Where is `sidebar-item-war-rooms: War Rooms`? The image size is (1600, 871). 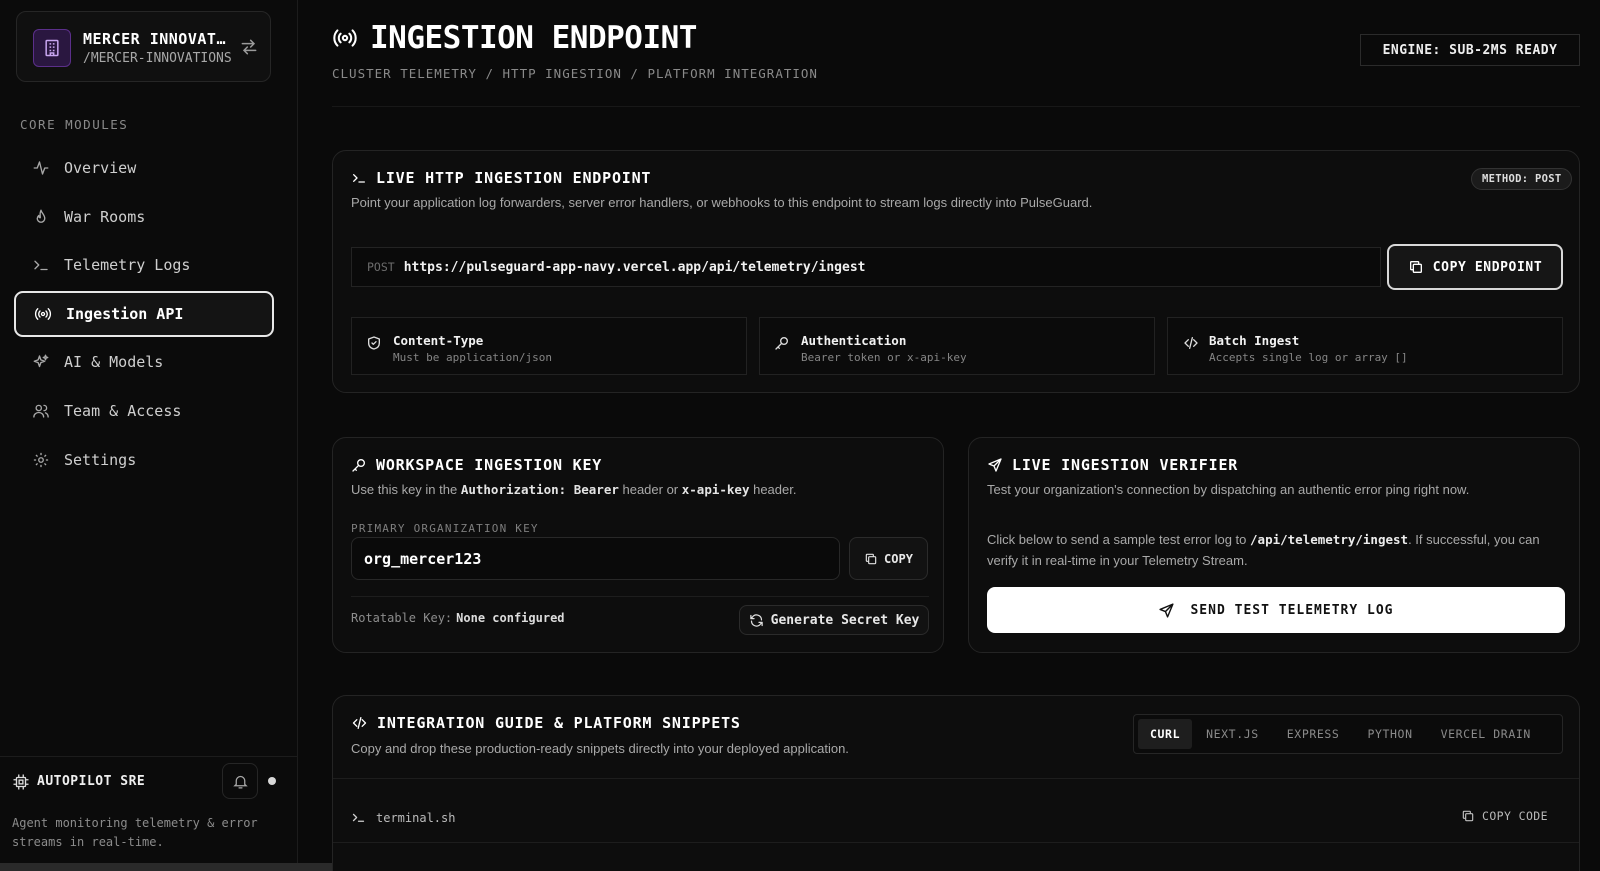
sidebar-item-war-rooms: War Rooms is located at coordinates (144, 217).